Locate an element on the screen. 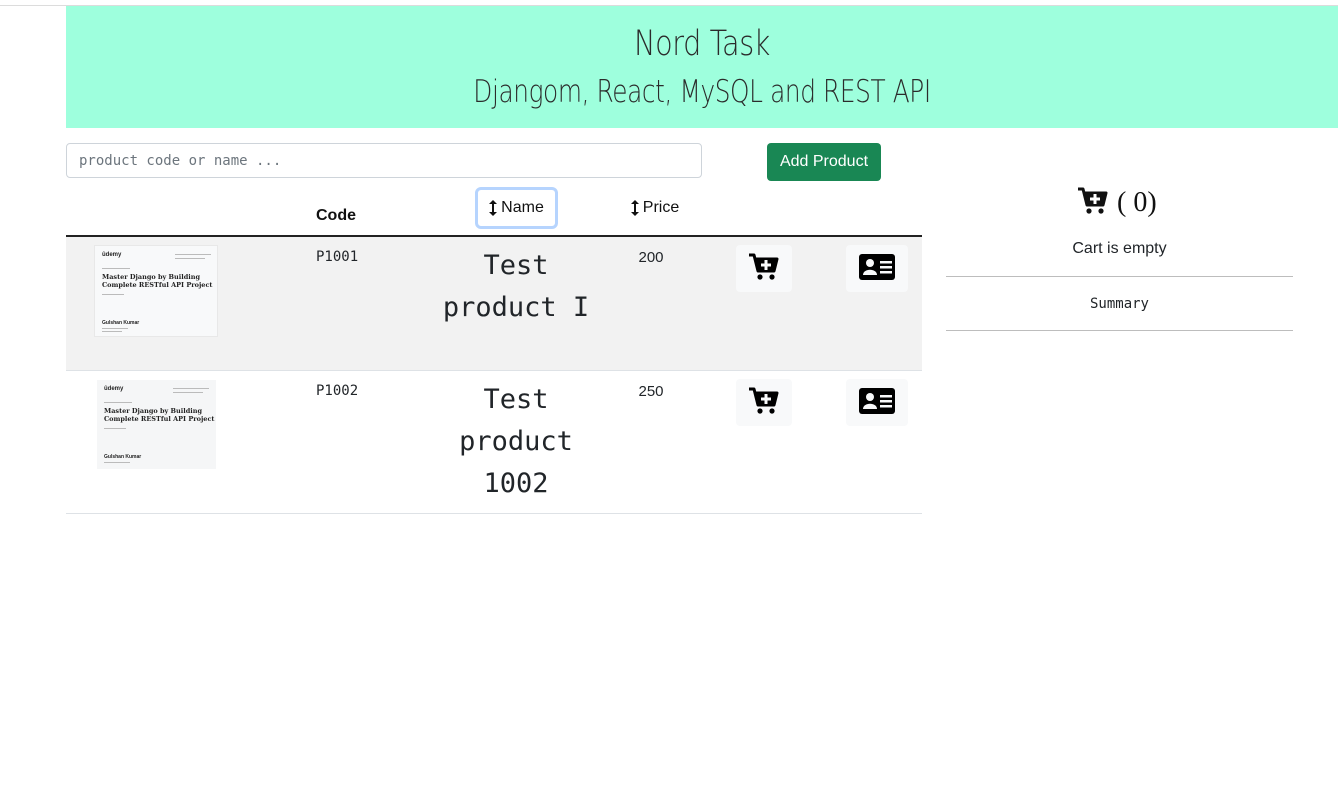 Image resolution: width=1338 pixels, height=795 pixels. search-input is located at coordinates (384, 160).